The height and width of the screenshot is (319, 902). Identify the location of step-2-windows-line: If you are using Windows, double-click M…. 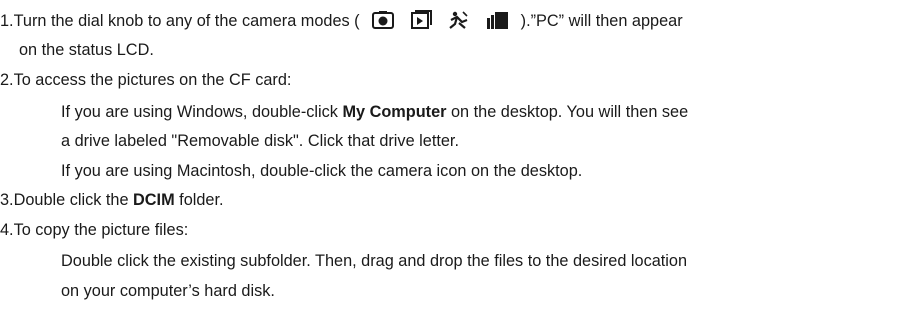
(374, 112).